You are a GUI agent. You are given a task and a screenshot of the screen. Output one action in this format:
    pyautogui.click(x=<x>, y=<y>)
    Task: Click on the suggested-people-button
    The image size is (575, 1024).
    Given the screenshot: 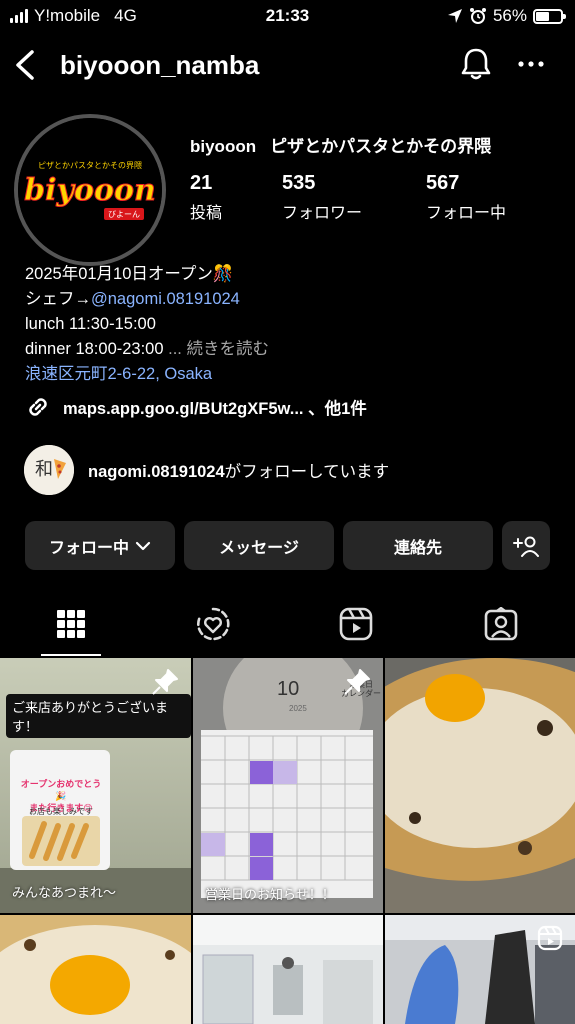 What is the action you would take?
    pyautogui.click(x=526, y=545)
    